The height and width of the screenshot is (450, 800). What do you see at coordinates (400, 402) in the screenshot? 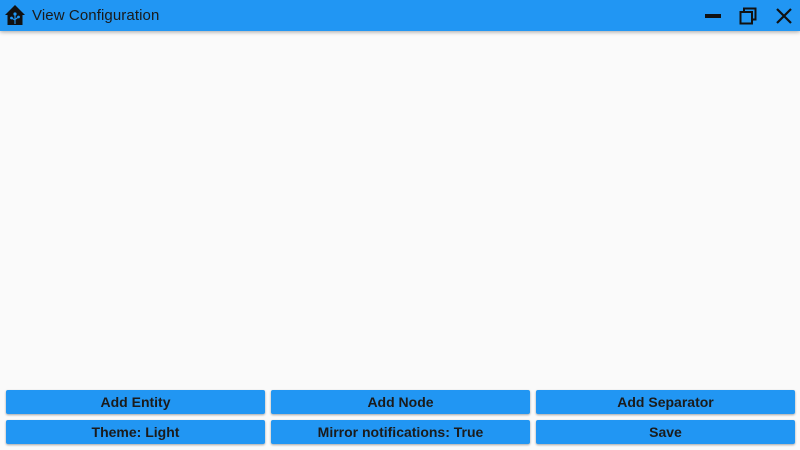
I see `add-node-button: Add Node` at bounding box center [400, 402].